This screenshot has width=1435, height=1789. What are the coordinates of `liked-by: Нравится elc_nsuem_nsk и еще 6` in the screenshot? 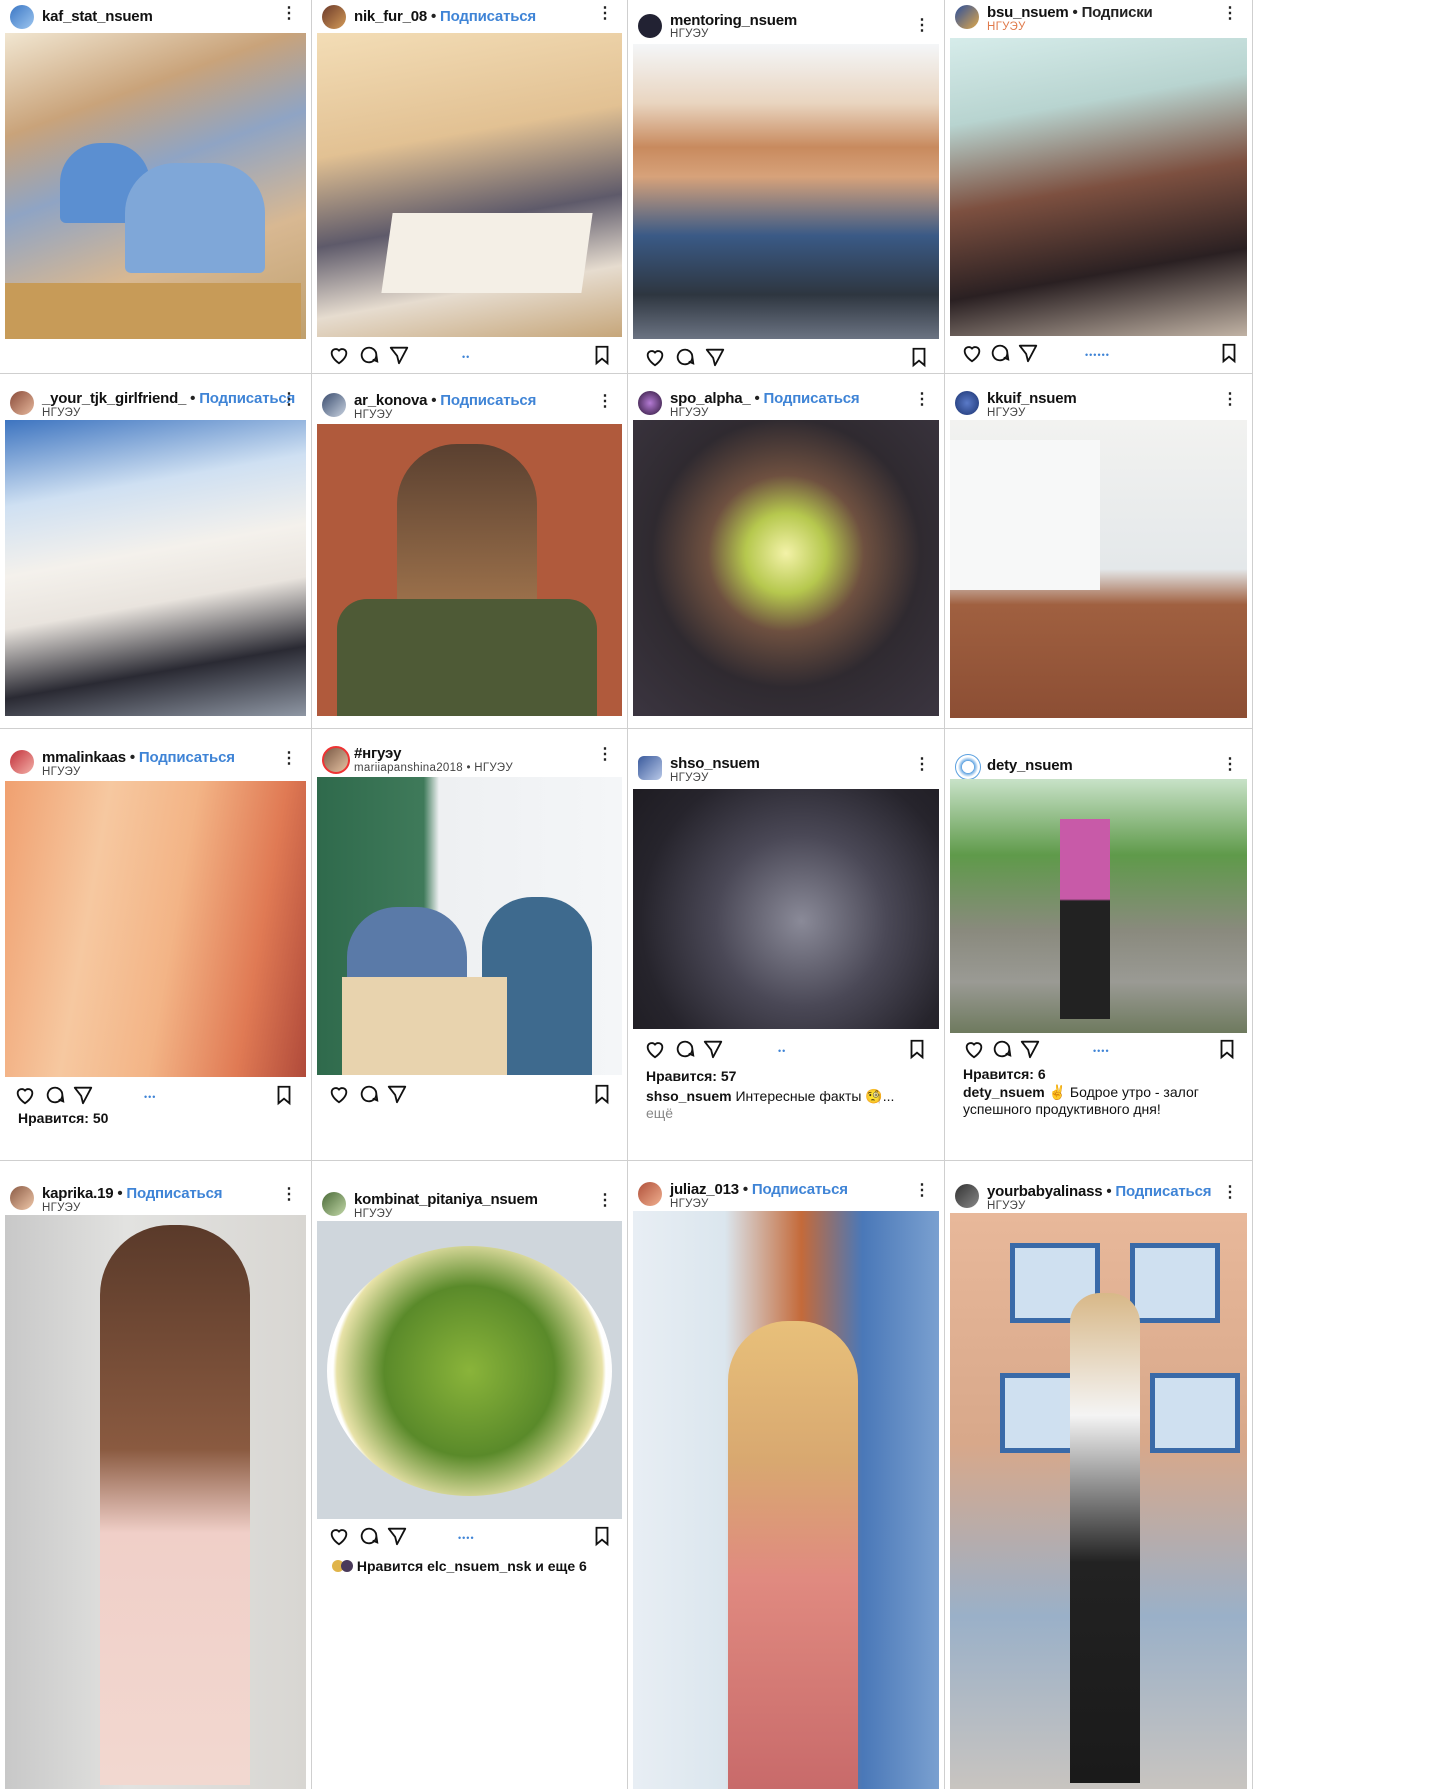 It's located at (459, 1566).